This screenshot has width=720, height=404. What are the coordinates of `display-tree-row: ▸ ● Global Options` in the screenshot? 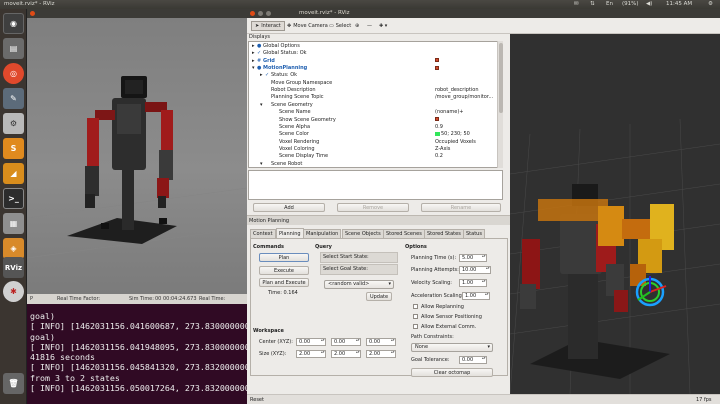 It's located at (375, 46).